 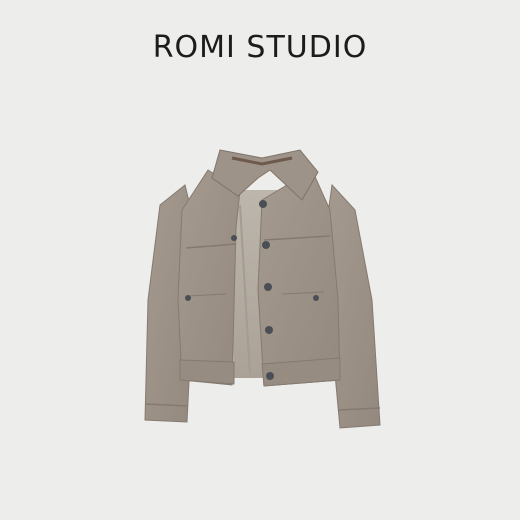 What do you see at coordinates (209, 277) in the screenshot?
I see `jacket-left-front` at bounding box center [209, 277].